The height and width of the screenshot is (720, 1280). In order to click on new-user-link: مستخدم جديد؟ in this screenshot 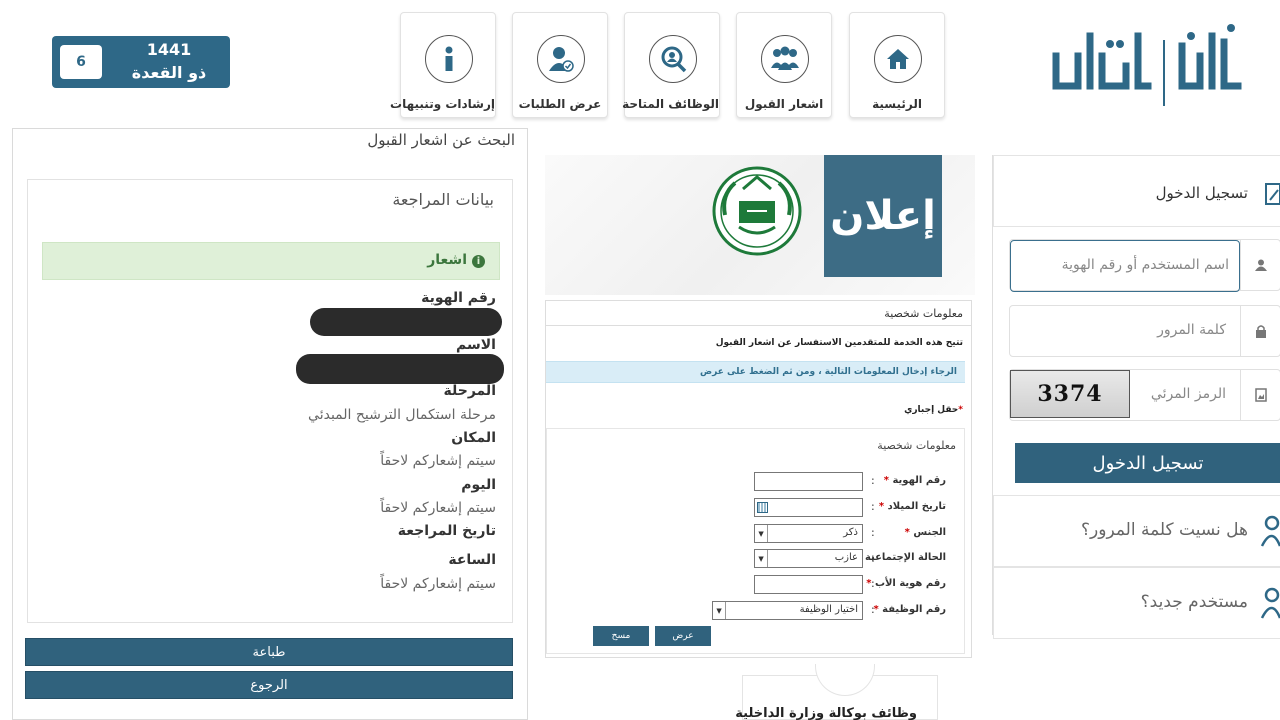, I will do `click(1136, 603)`.